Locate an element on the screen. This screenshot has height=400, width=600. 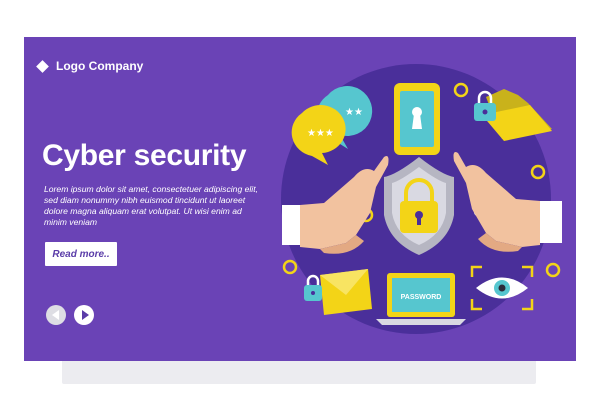
envelope-lock-icon is located at coordinates (338, 292).